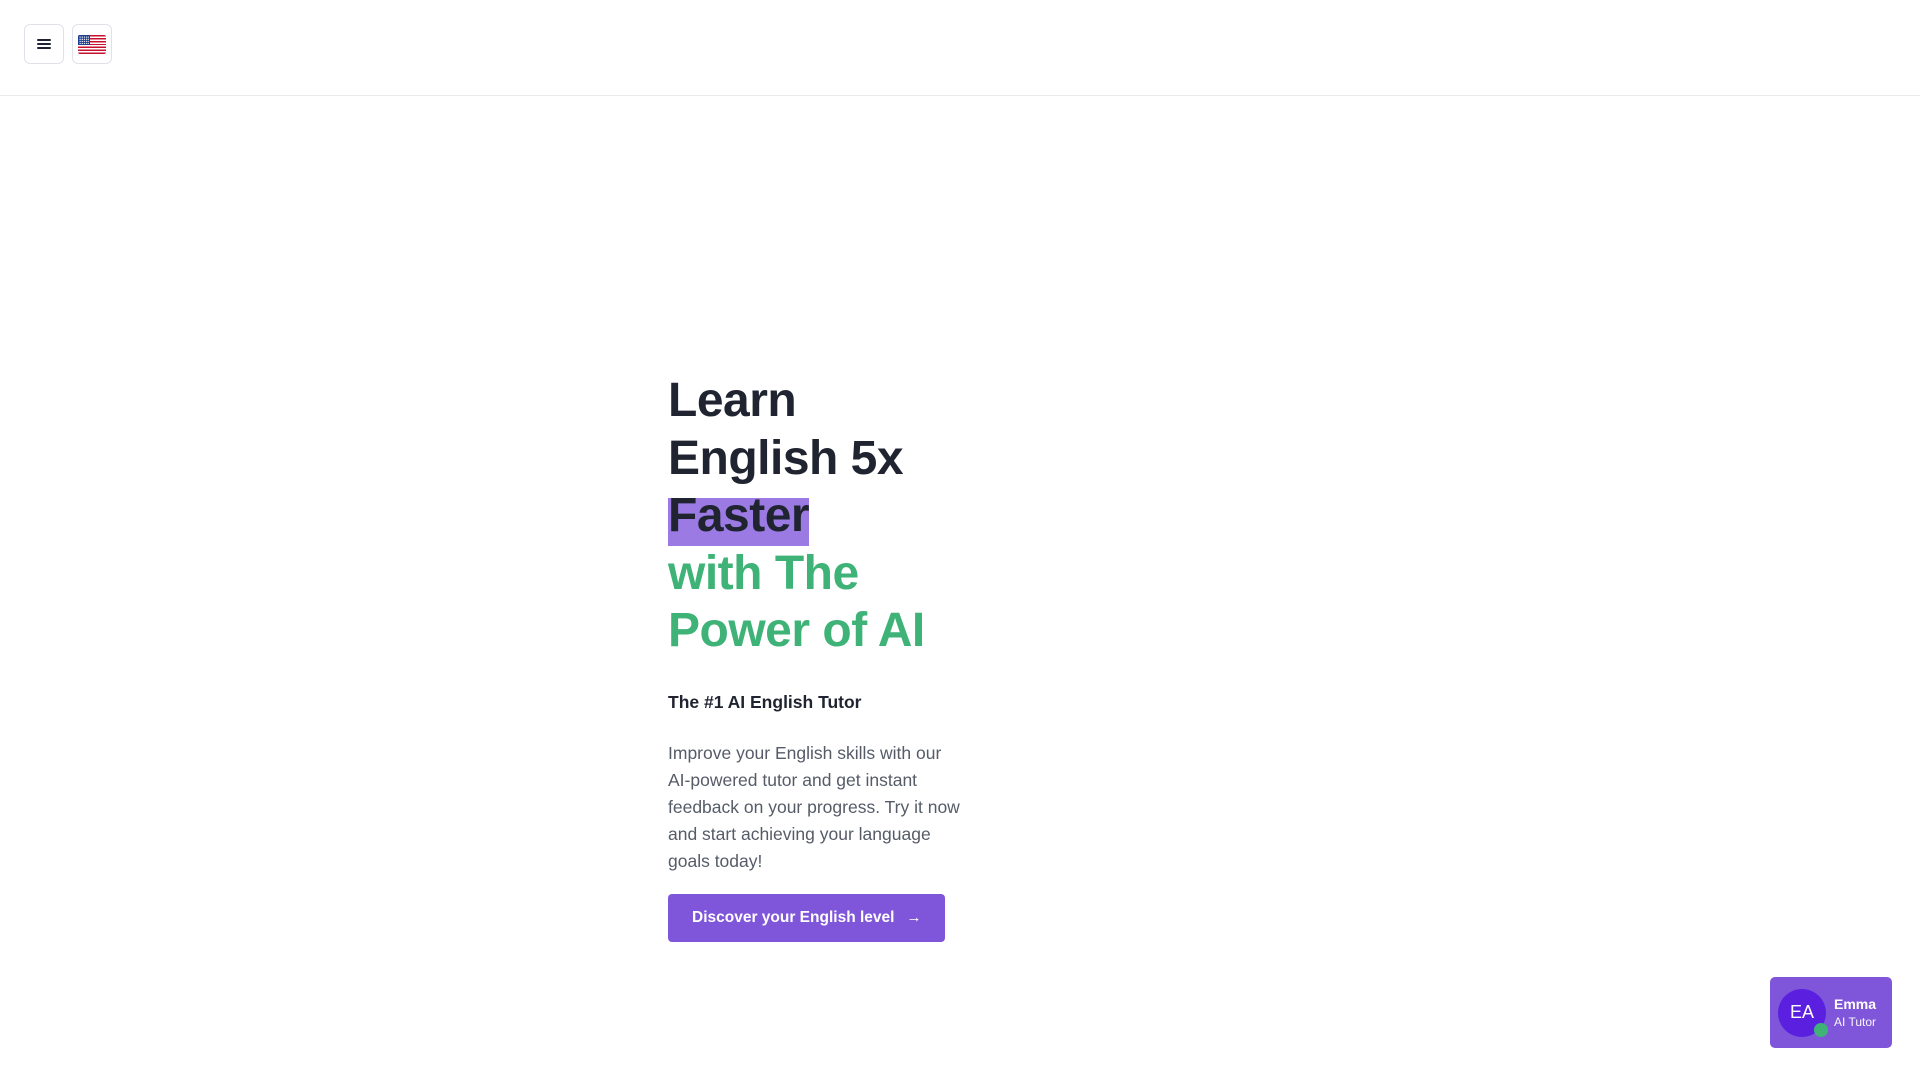 Image resolution: width=1920 pixels, height=1080 pixels. What do you see at coordinates (1855, 1013) in the screenshot?
I see `tutor-info: Emma AI Tutor` at bounding box center [1855, 1013].